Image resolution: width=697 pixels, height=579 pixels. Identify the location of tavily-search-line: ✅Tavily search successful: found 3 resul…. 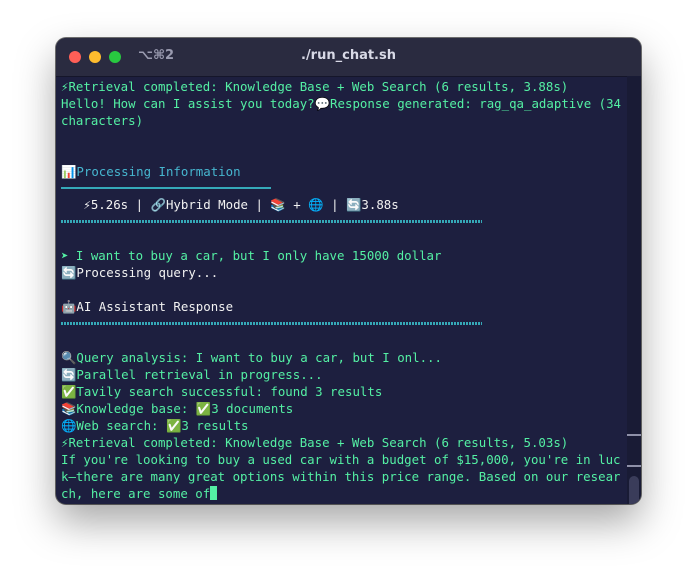
(222, 391).